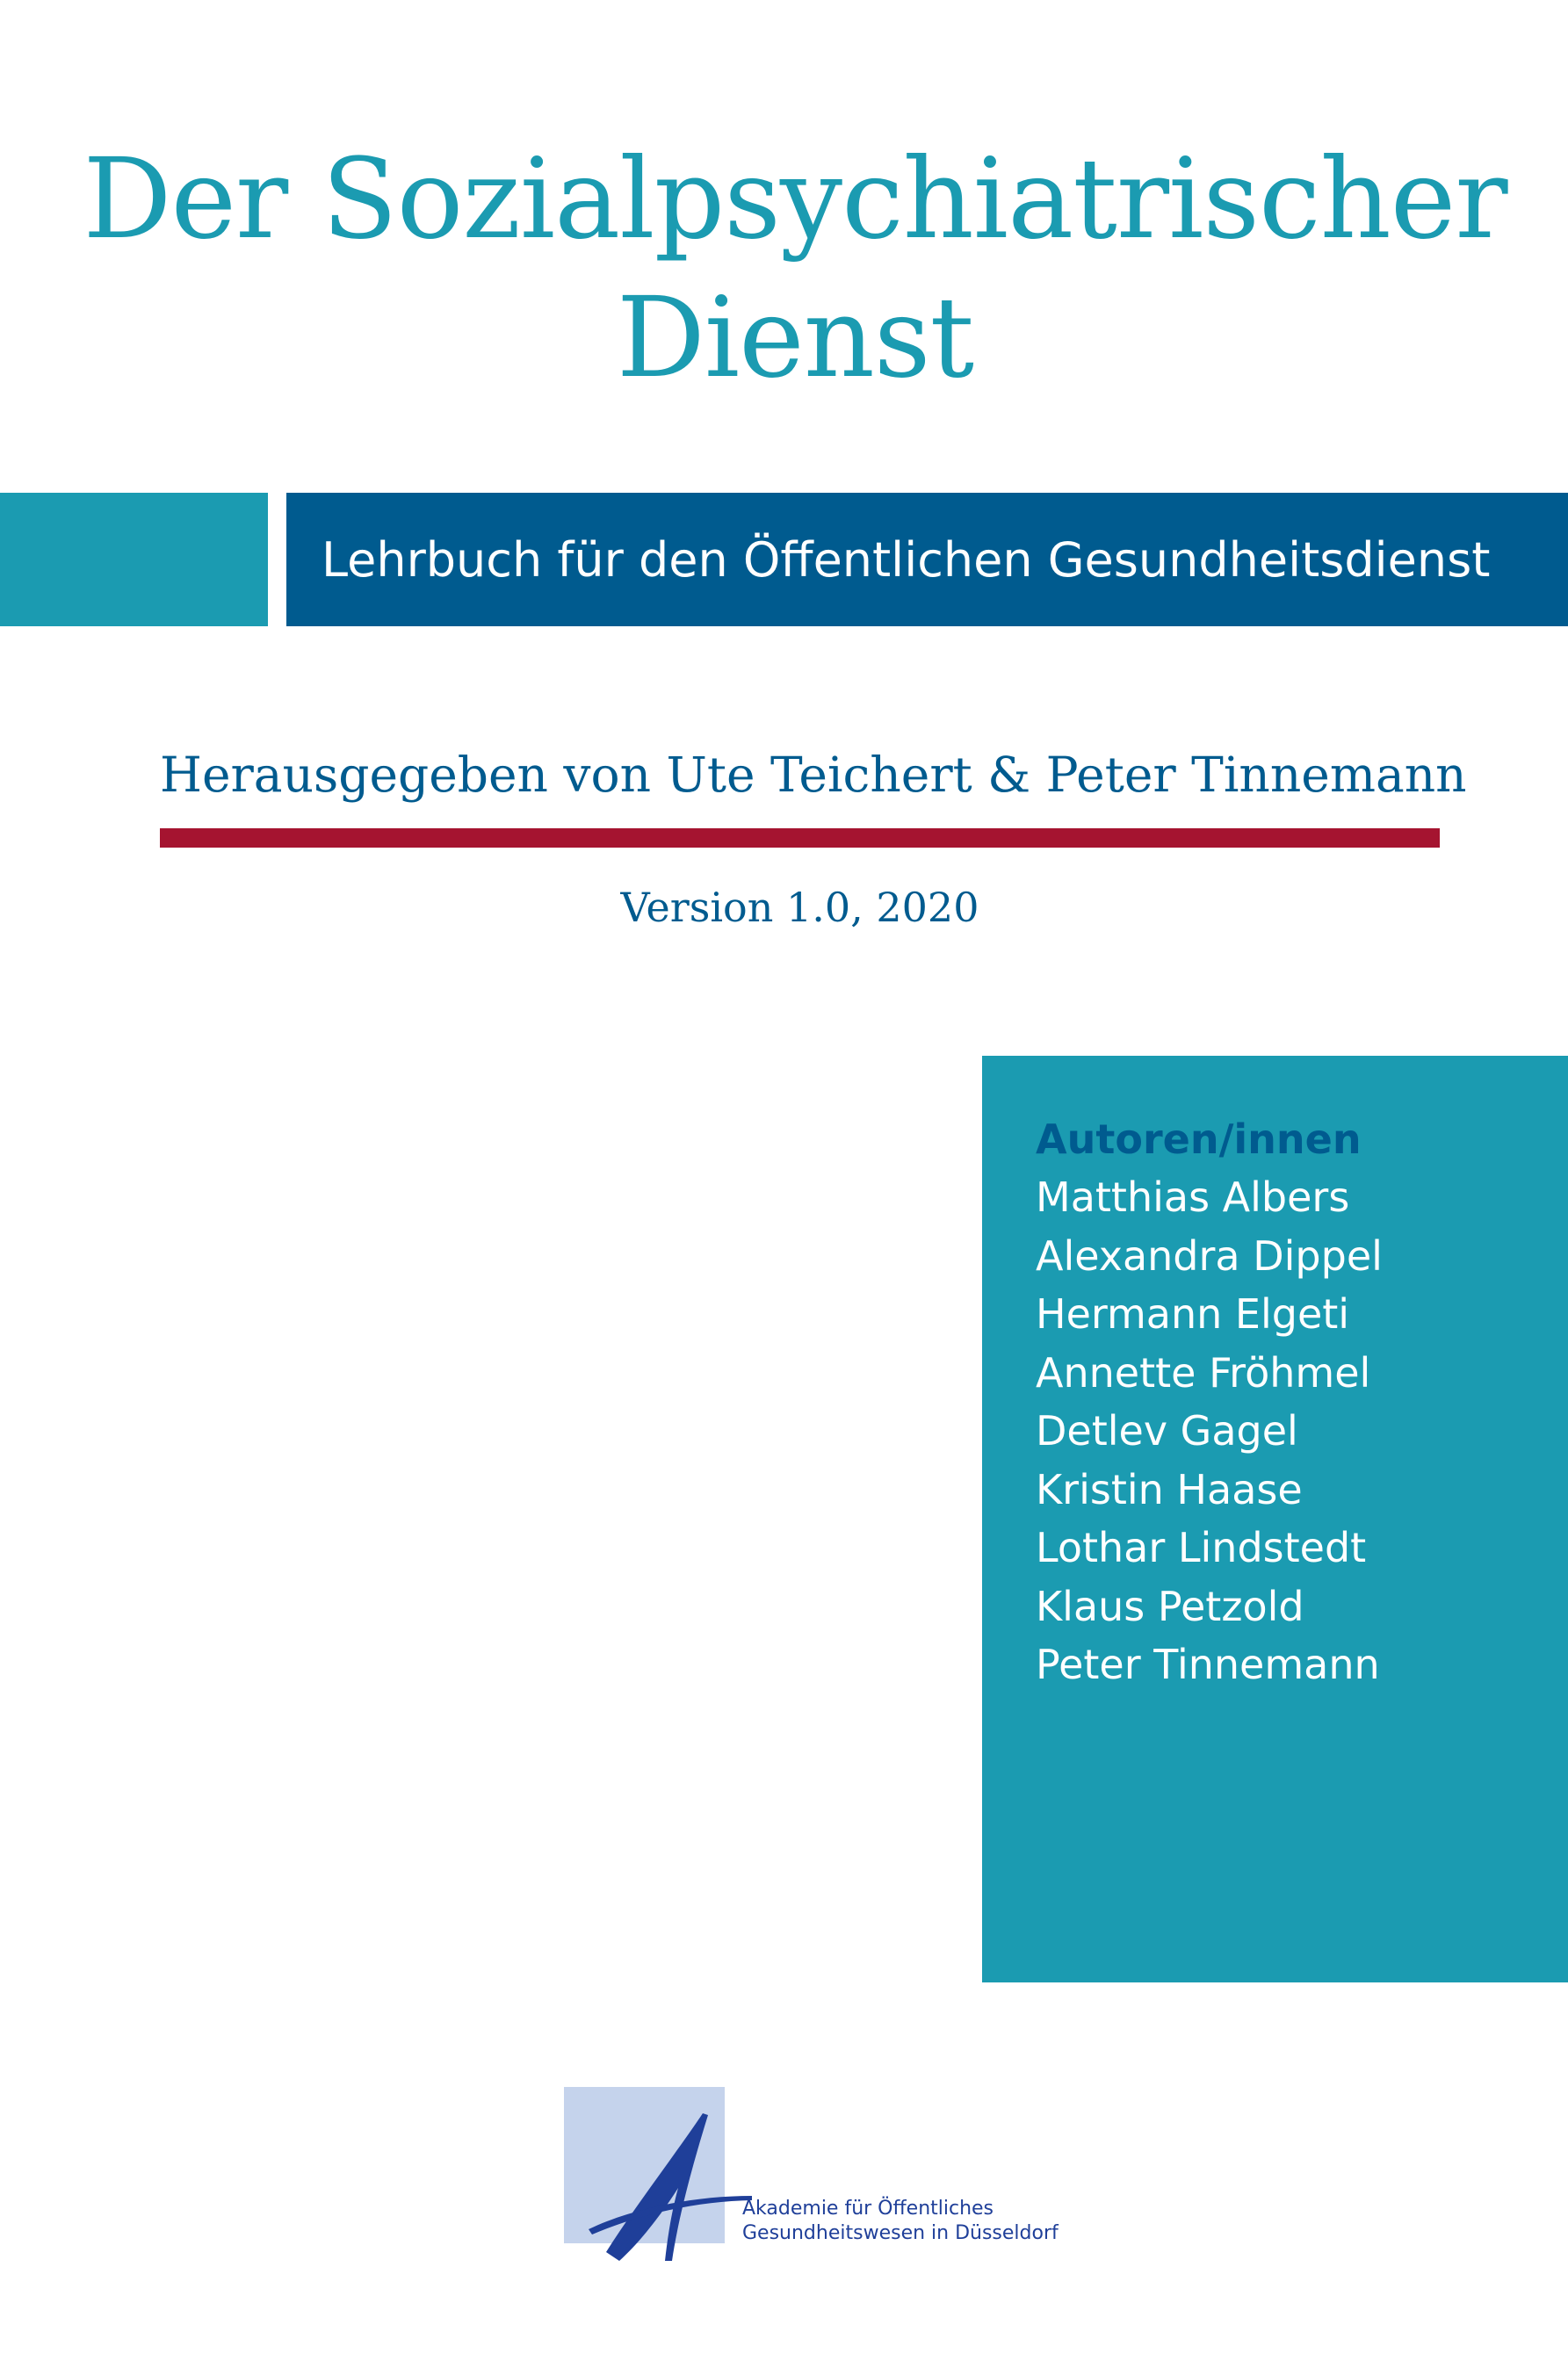  What do you see at coordinates (1170, 1606) in the screenshot?
I see `author-name: Klaus Petzold` at bounding box center [1170, 1606].